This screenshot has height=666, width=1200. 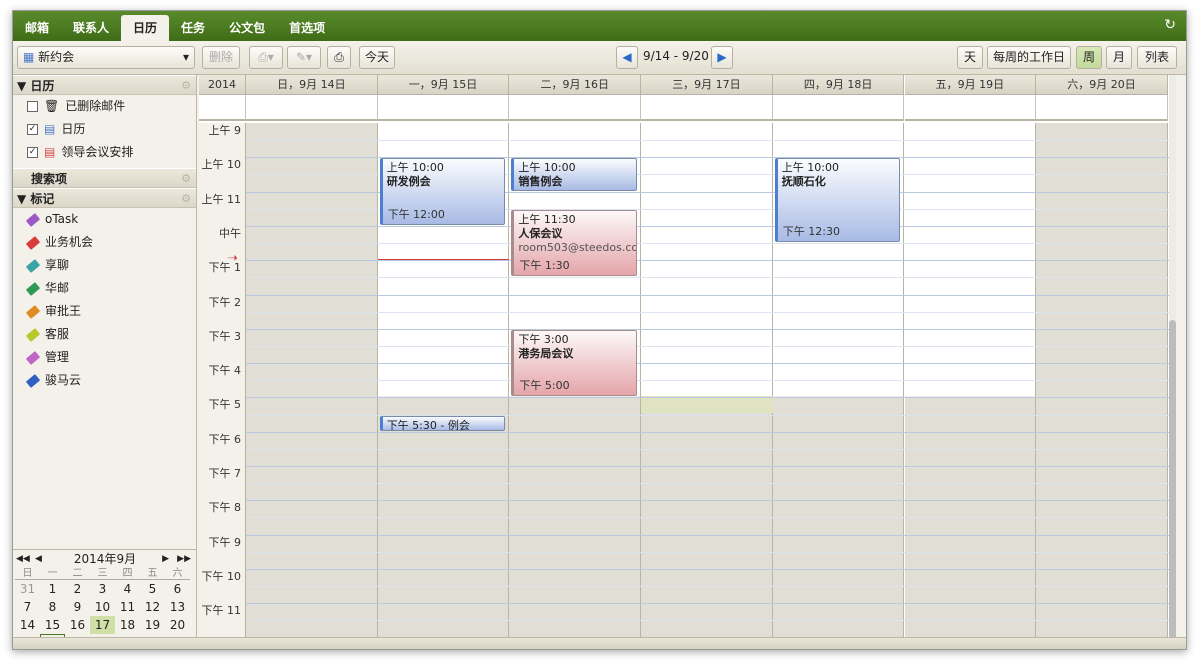 I want to click on mini-calendar-day: 9, so click(x=77, y=607).